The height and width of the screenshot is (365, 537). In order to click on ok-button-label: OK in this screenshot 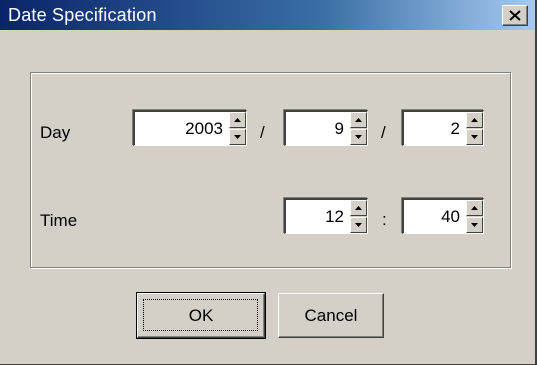, I will do `click(201, 315)`.